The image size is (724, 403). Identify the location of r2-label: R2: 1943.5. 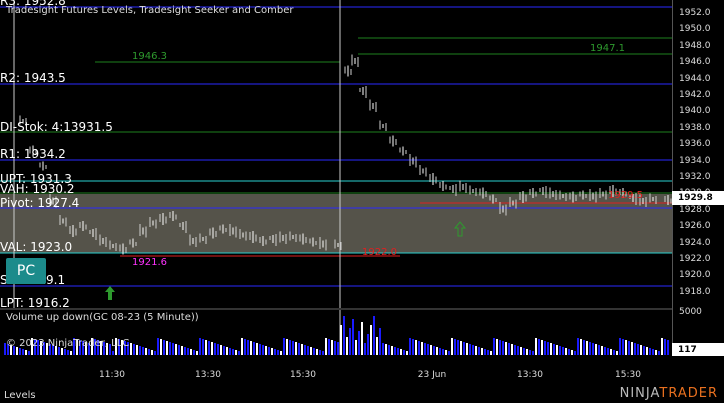
(33, 78).